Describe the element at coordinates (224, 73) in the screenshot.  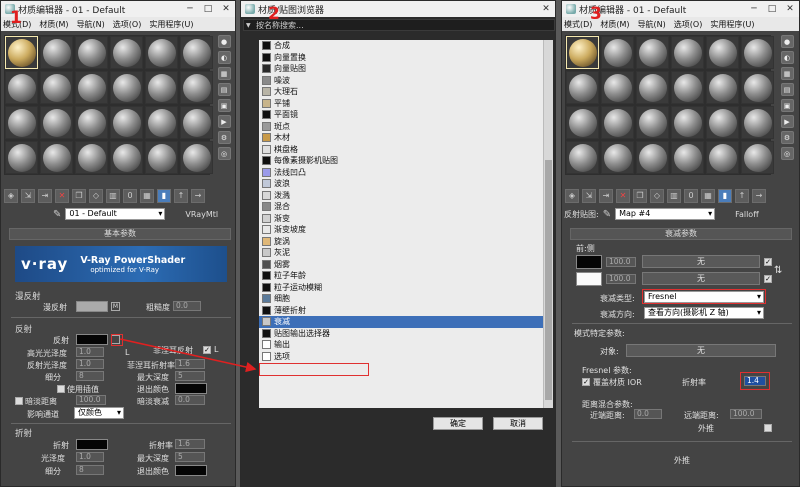
I see `background-icon: ▦` at that location.